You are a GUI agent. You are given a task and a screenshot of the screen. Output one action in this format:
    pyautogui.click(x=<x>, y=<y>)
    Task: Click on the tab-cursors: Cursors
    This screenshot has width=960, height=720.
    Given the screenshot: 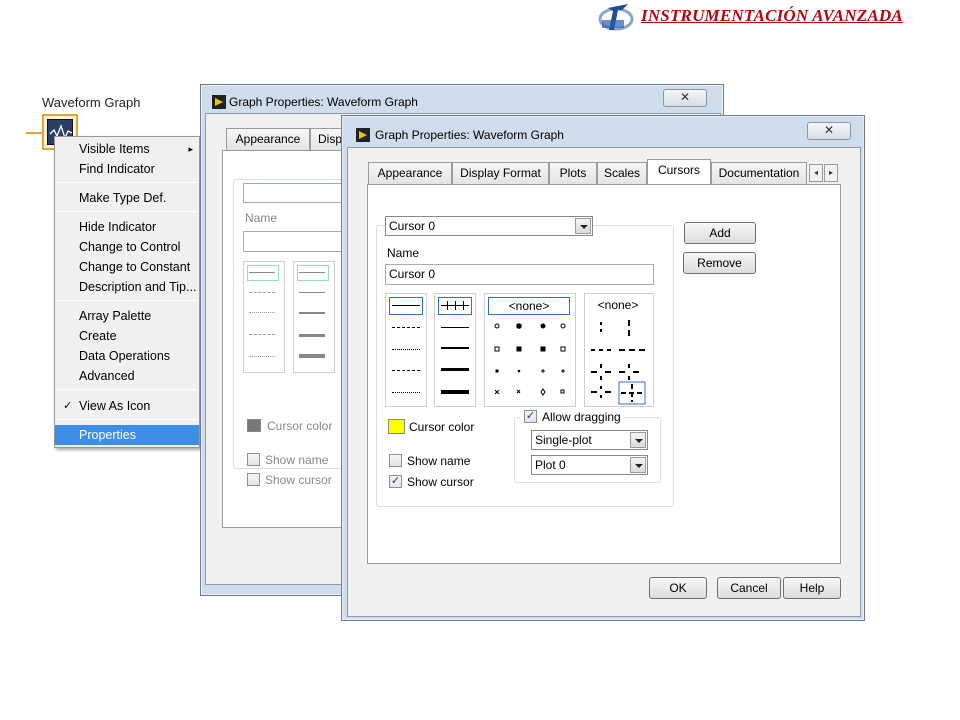 What is the action you would take?
    pyautogui.click(x=679, y=171)
    